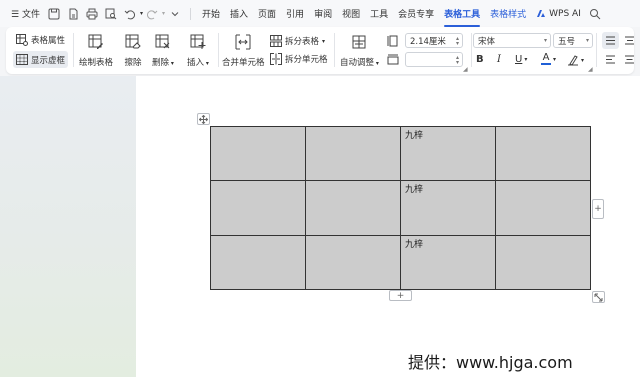  Describe the element at coordinates (299, 59) in the screenshot. I see `split-cells-button: 拆分单元格` at that location.